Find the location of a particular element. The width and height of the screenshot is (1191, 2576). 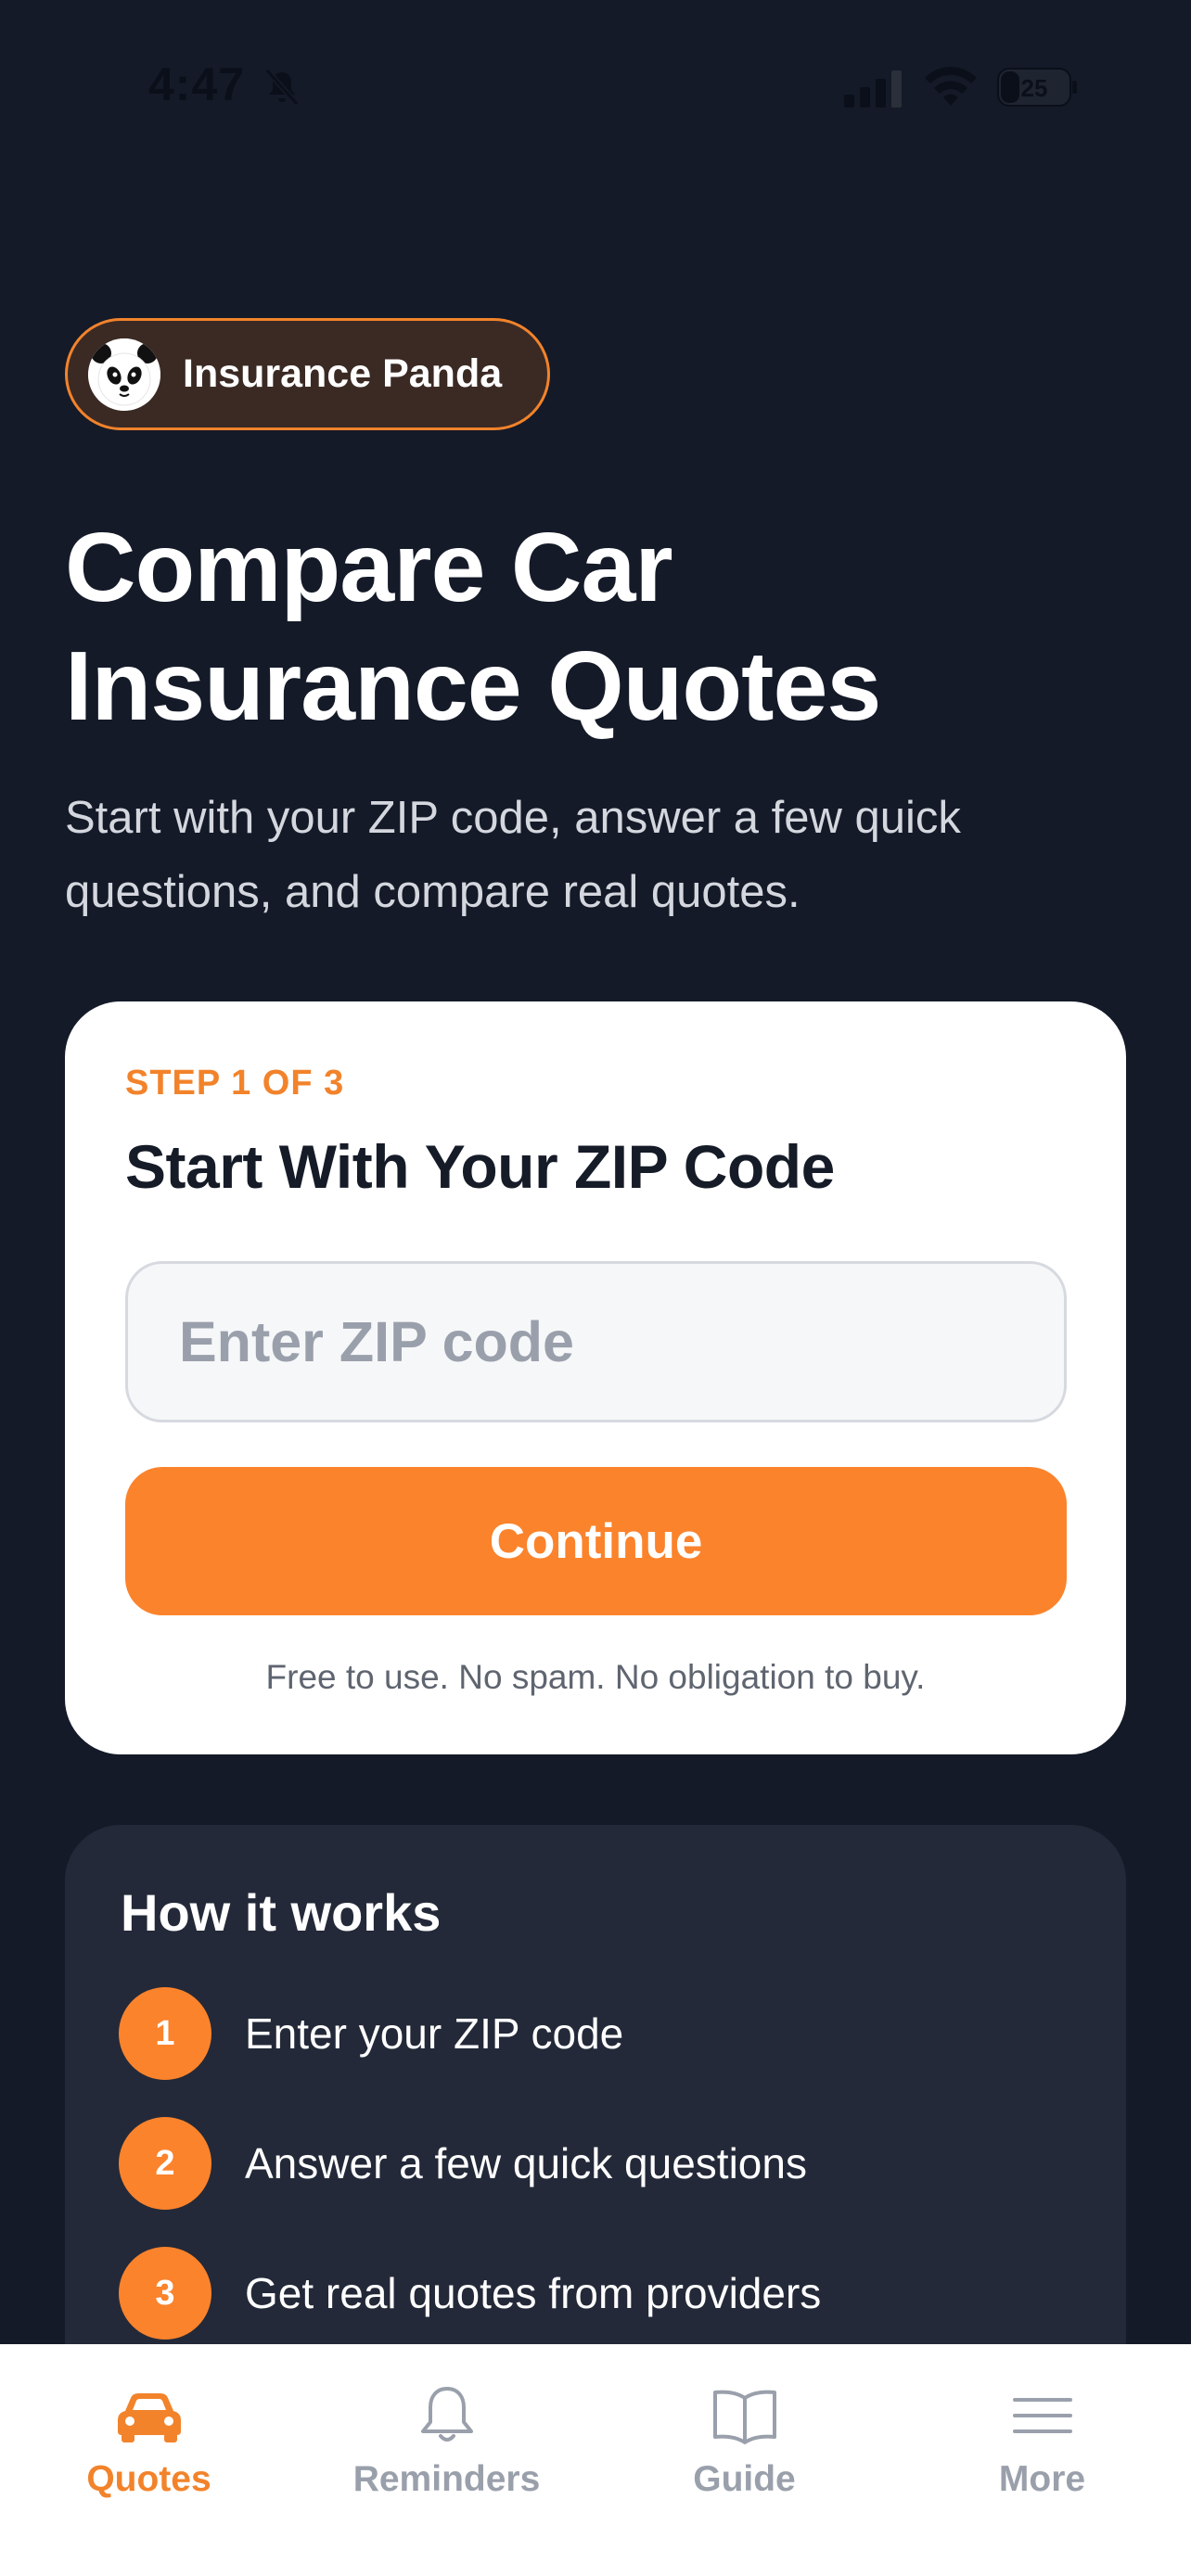

step-indicator: STEP 1 OF 3 is located at coordinates (235, 1083).